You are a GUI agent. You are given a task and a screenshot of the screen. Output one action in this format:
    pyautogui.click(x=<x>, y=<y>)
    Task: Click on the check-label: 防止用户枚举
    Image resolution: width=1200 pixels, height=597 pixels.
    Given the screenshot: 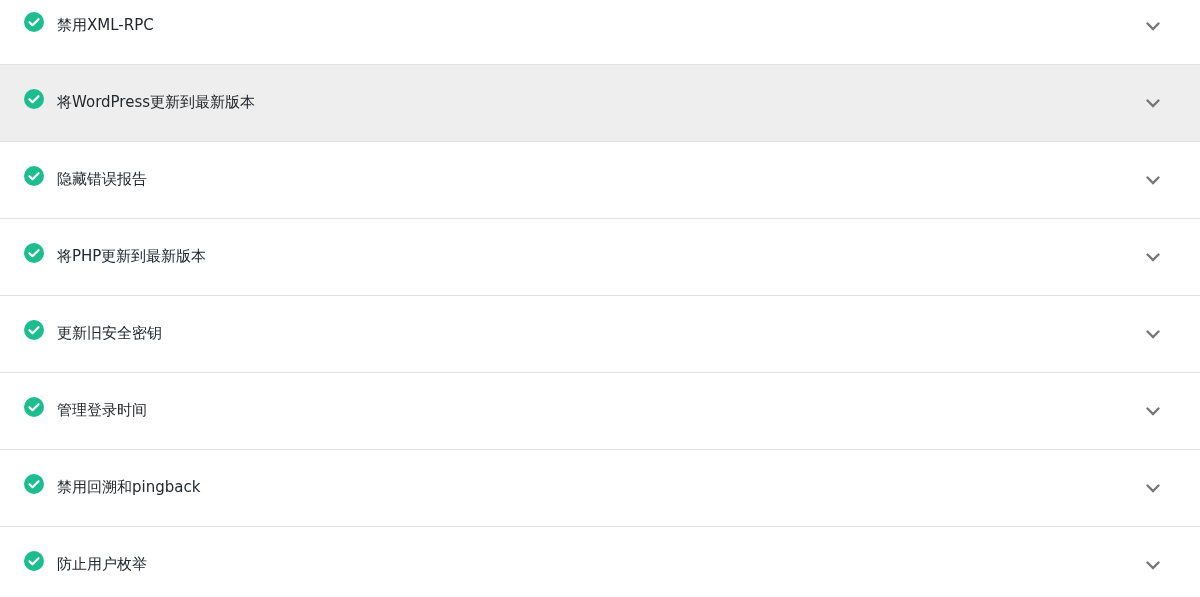 What is the action you would take?
    pyautogui.click(x=102, y=564)
    